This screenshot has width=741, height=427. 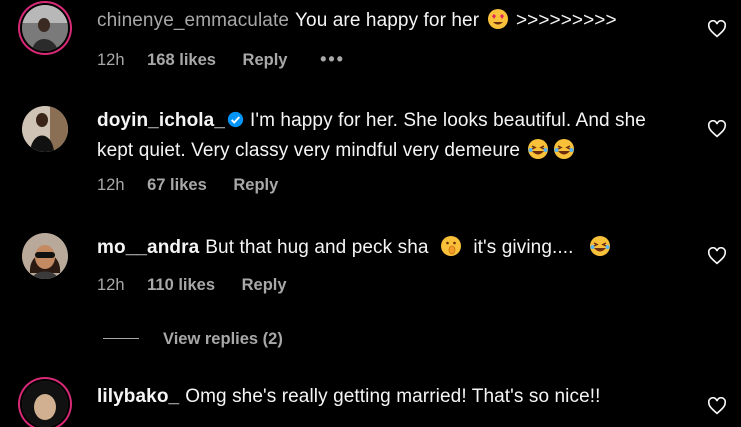 I want to click on likes-count: 67 likes, so click(x=177, y=185).